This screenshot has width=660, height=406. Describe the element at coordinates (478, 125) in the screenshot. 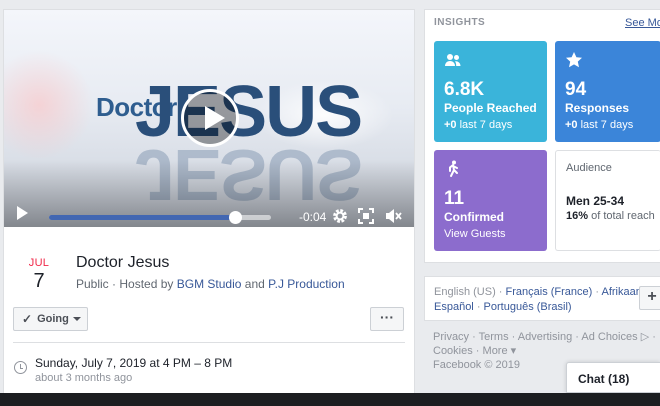

I see `people-reached-delta: +0 last 7 days` at that location.